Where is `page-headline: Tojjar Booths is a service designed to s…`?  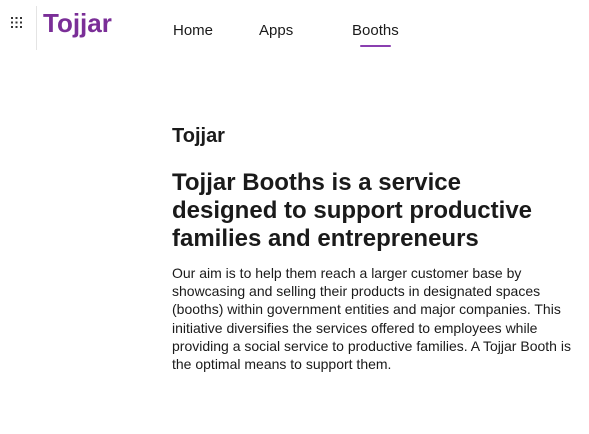 page-headline: Tojjar Booths is a service designed to s… is located at coordinates (352, 210).